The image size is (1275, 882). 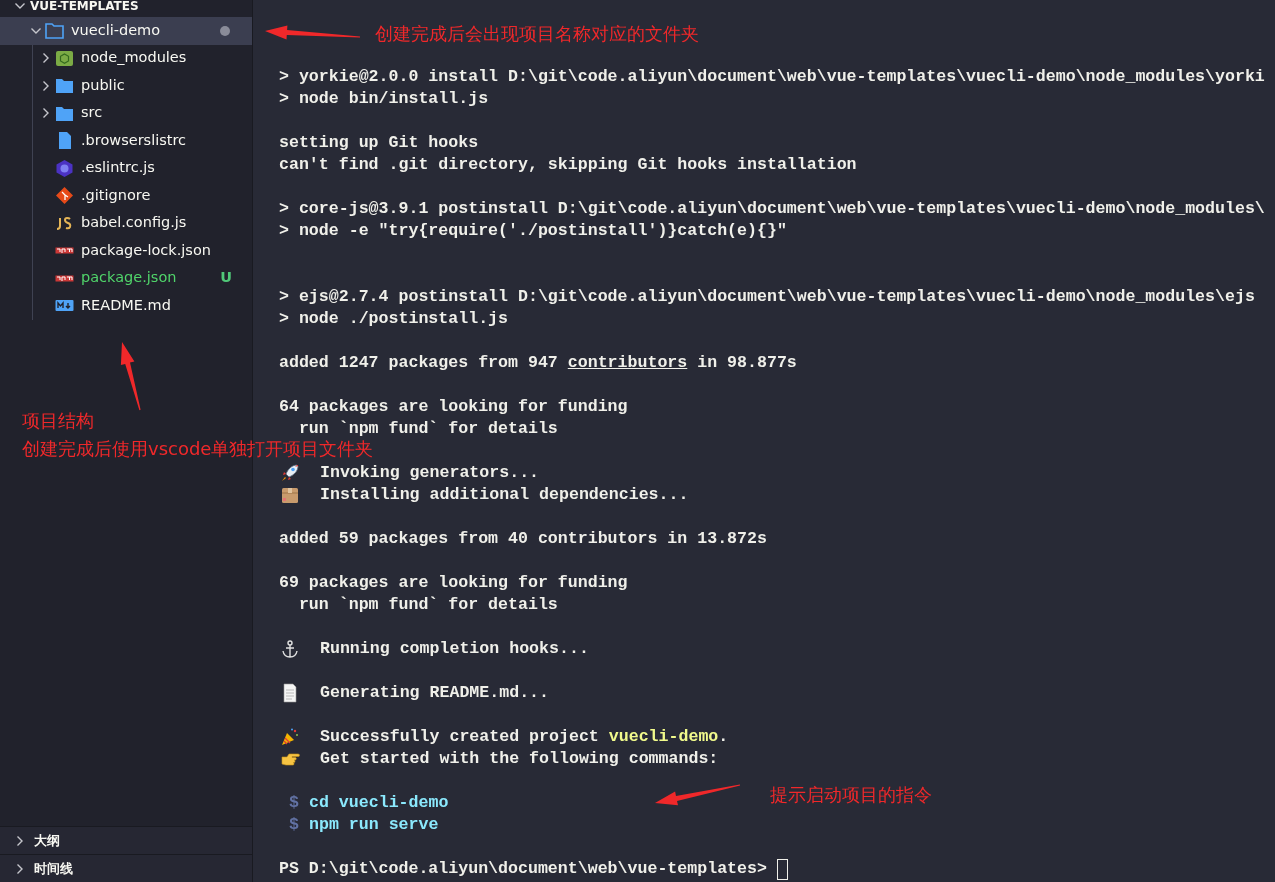 What do you see at coordinates (538, 363) in the screenshot?
I see `terminal-line: added 1247 packages from 947 contributors in 98.877s` at bounding box center [538, 363].